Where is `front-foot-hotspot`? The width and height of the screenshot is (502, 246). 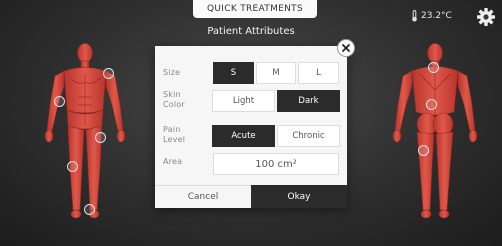
front-foot-hotspot is located at coordinates (89, 209).